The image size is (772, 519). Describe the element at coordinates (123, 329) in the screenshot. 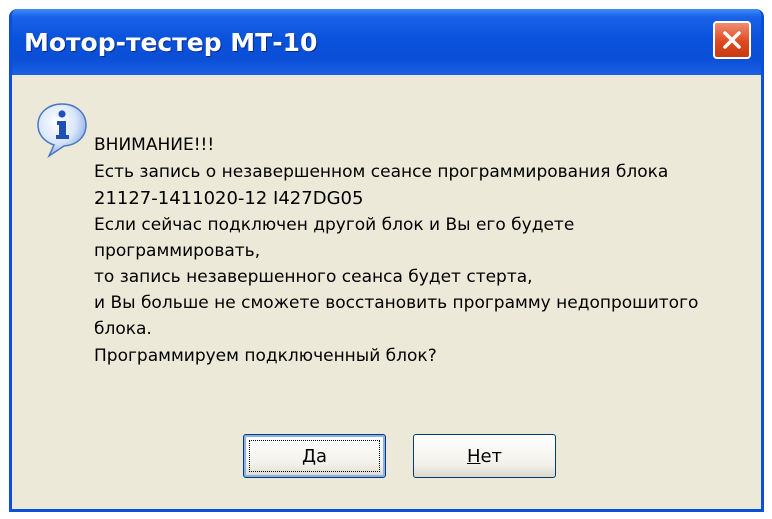

I see `message-line: блока.` at that location.